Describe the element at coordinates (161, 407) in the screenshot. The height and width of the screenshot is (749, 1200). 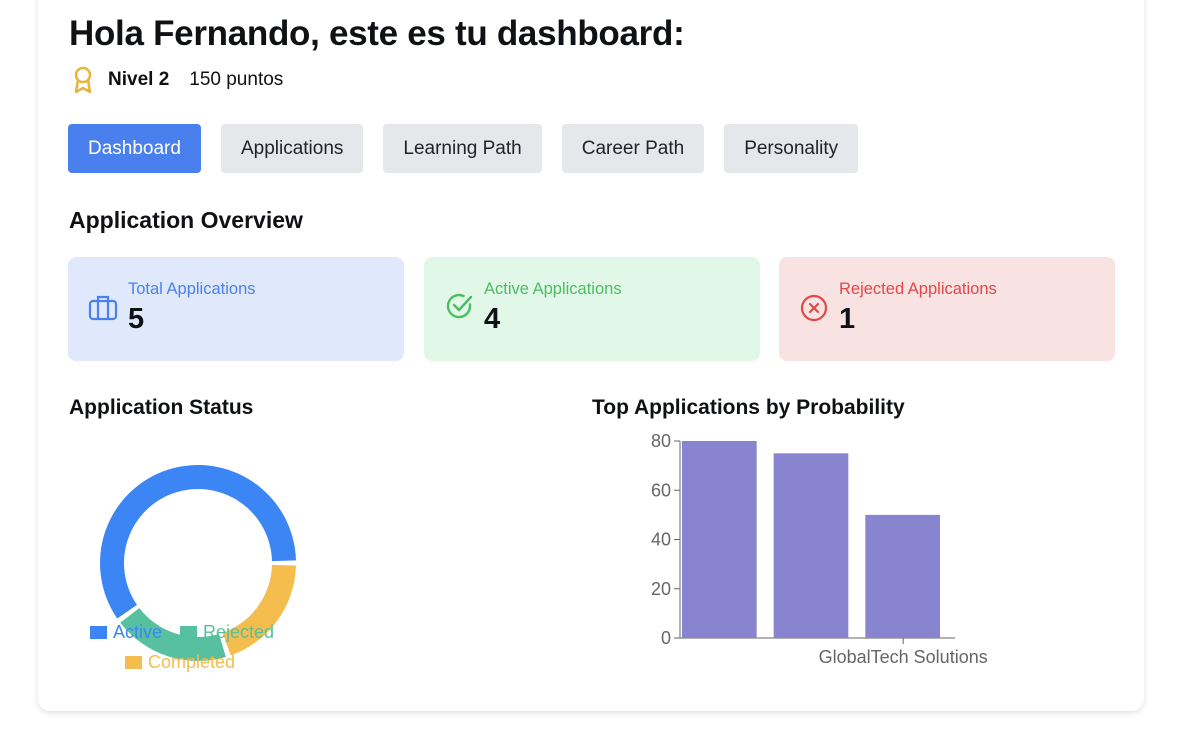
I see `status-chart-title: Application Status` at that location.